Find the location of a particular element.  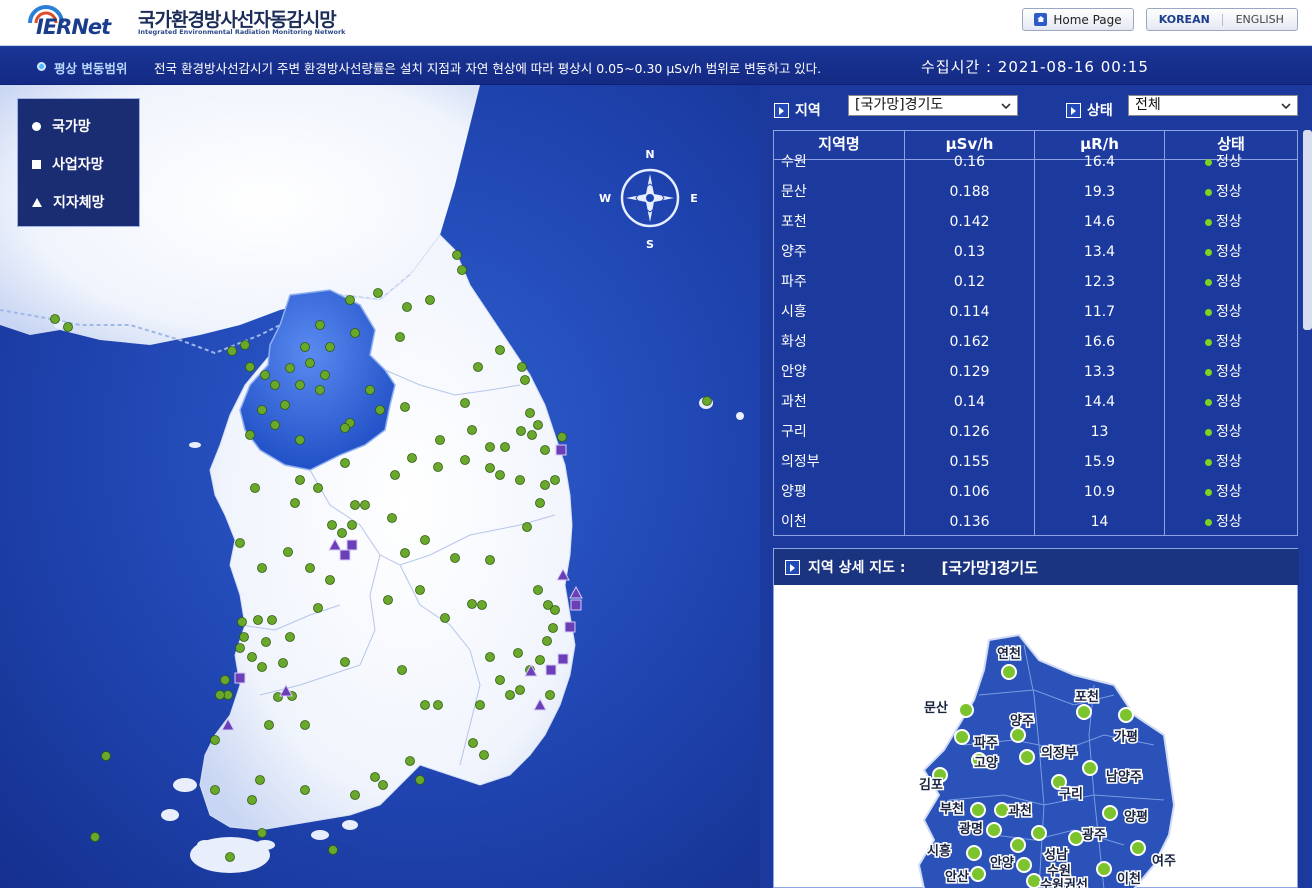

table-row: 구리 0.126 13 정상 is located at coordinates (1035, 437).